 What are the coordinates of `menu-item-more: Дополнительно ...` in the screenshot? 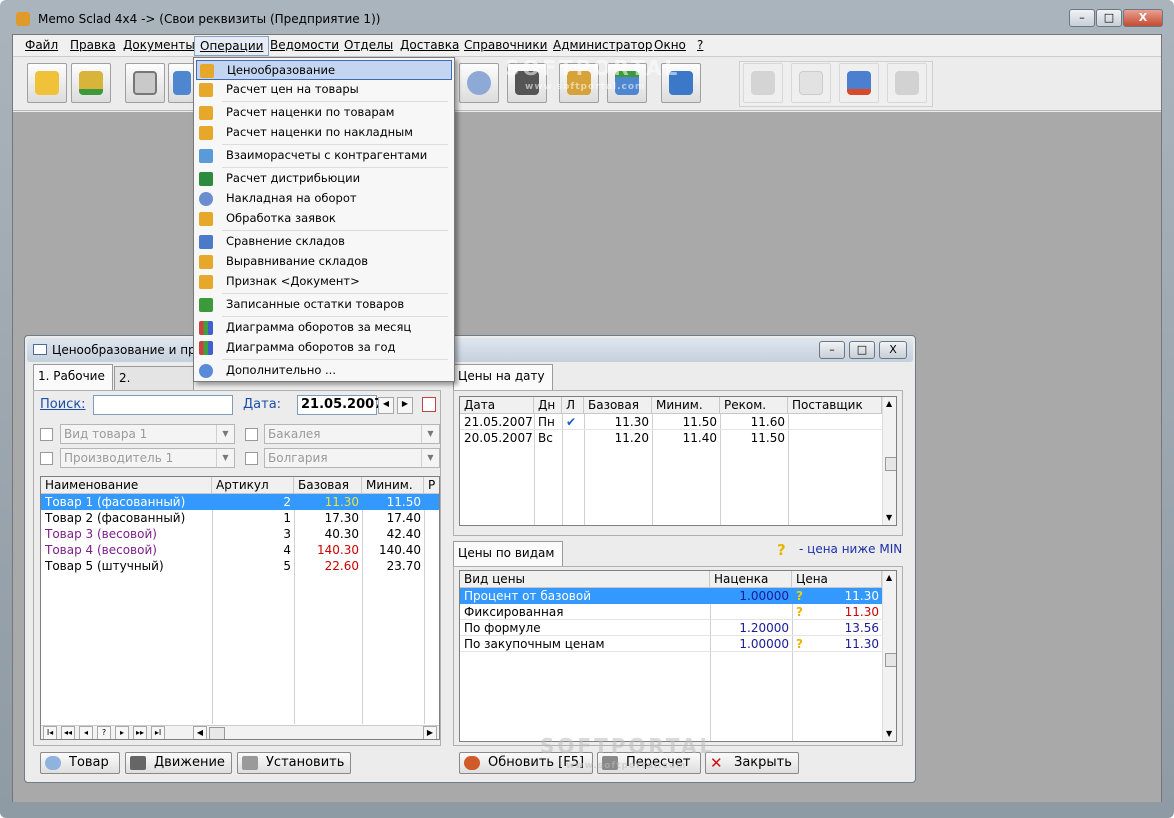 It's located at (324, 371).